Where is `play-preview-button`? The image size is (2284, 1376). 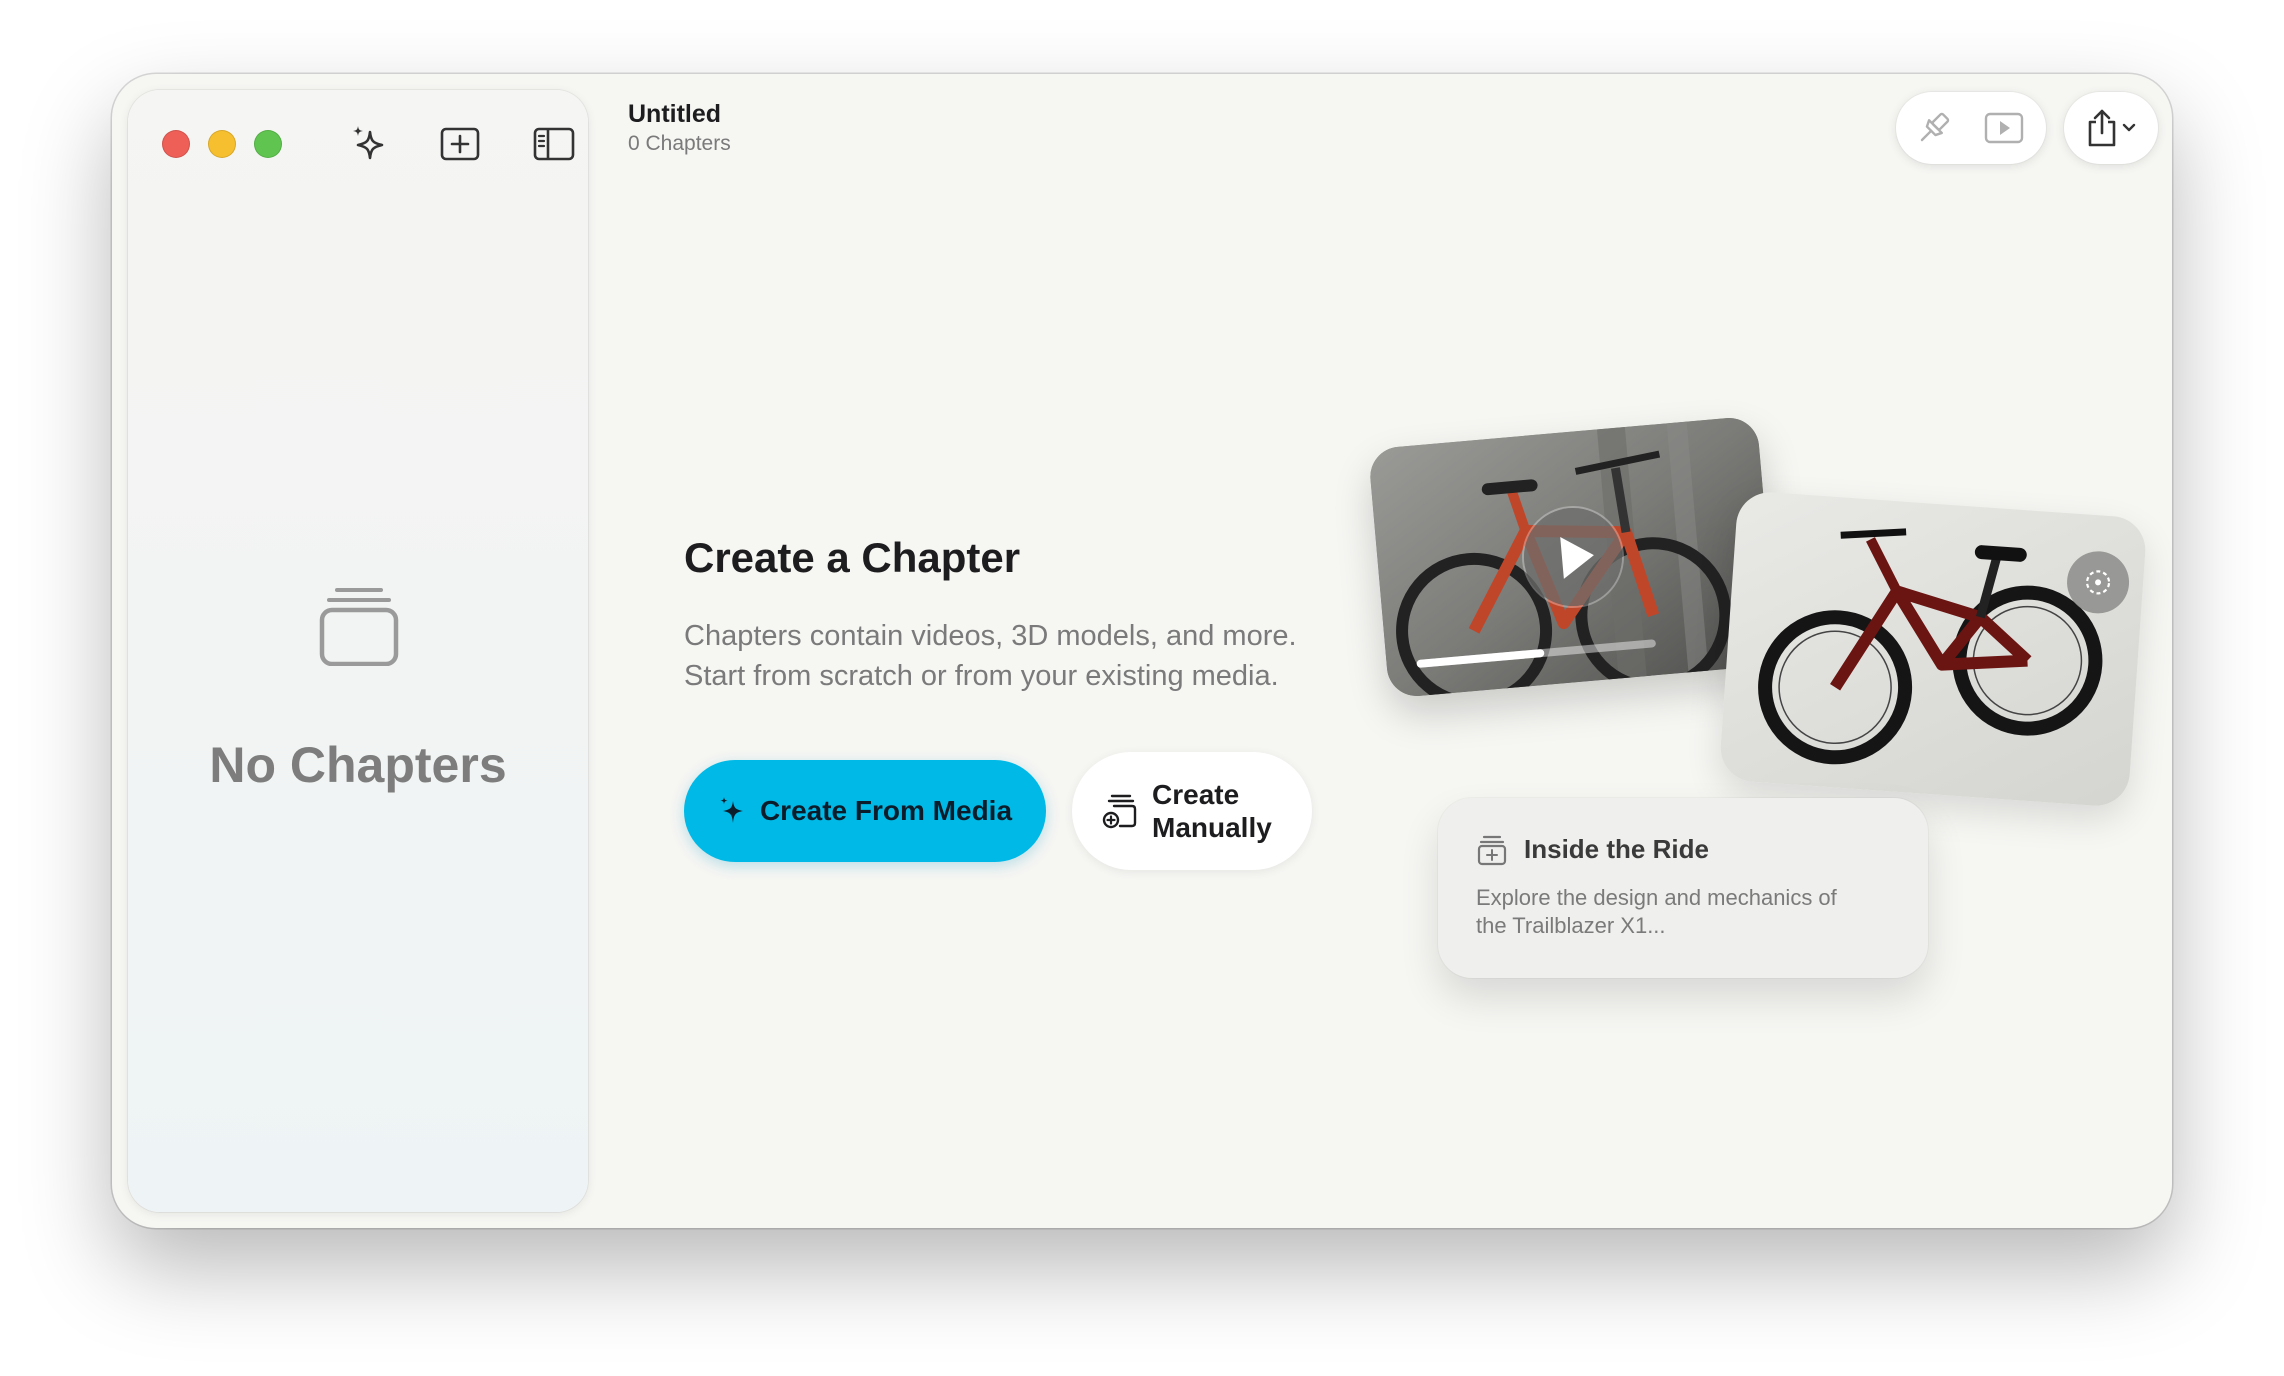
play-preview-button is located at coordinates (2004, 128).